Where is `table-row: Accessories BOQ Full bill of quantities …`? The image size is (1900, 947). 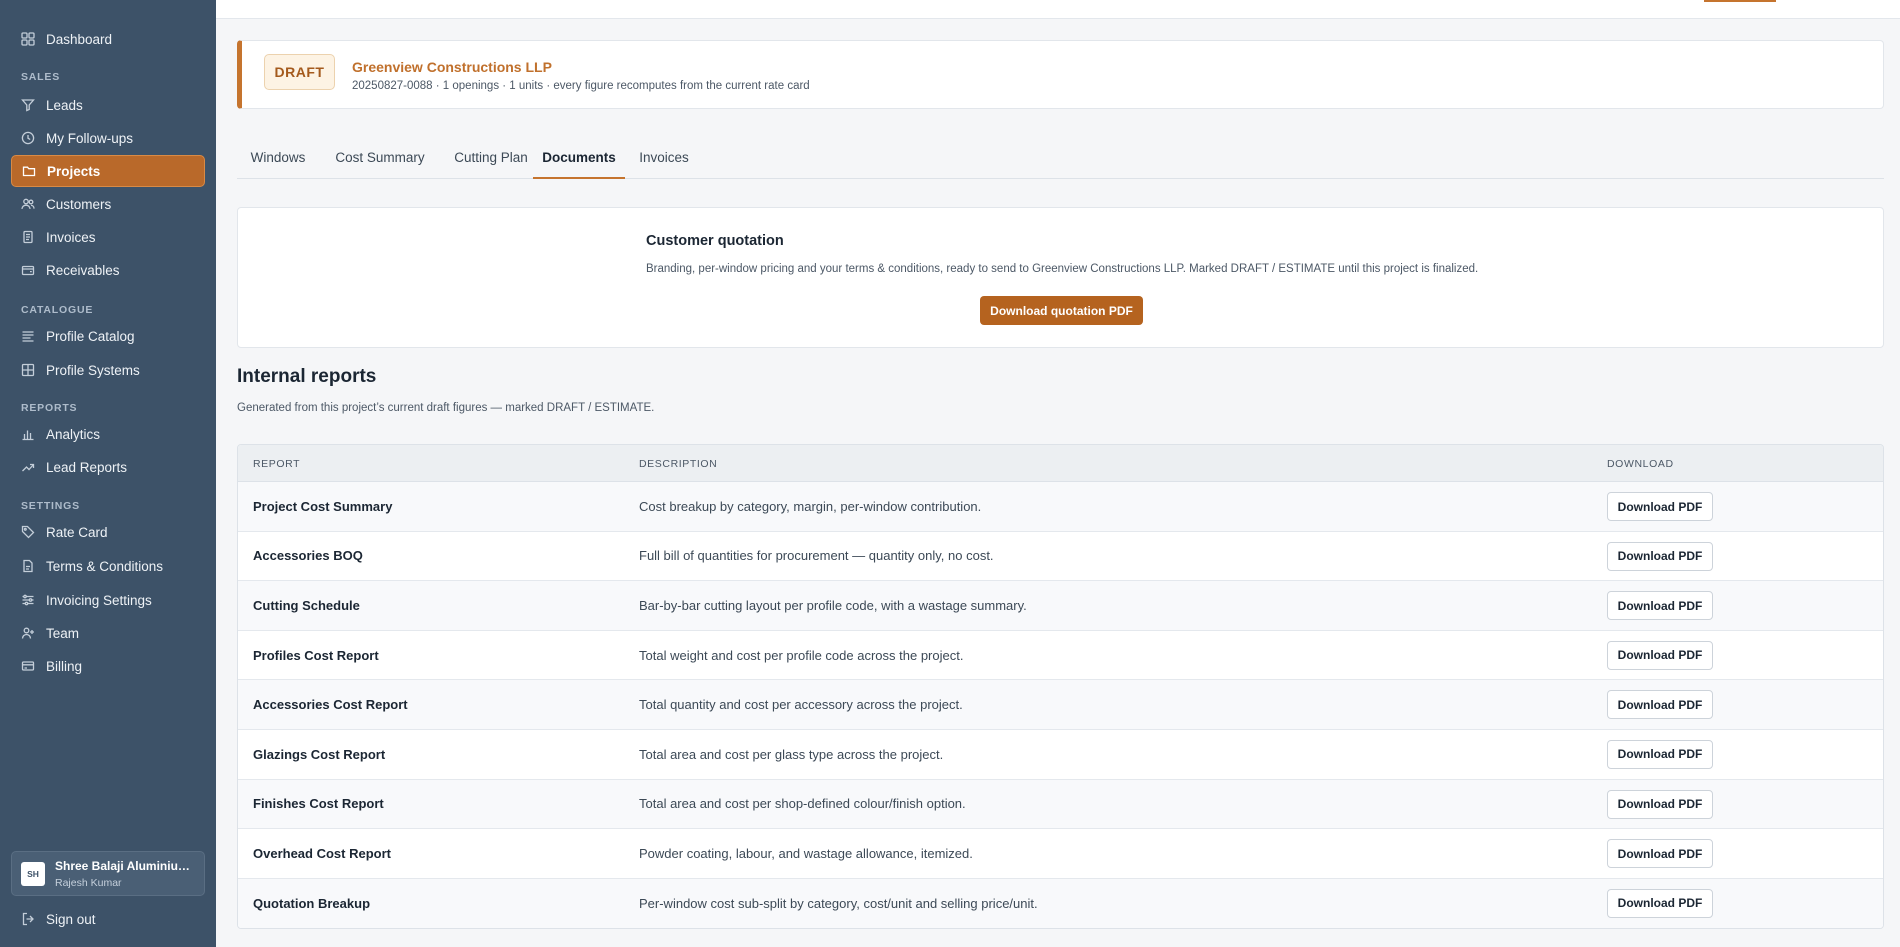
table-row: Accessories BOQ Full bill of quantities … is located at coordinates (1060, 557).